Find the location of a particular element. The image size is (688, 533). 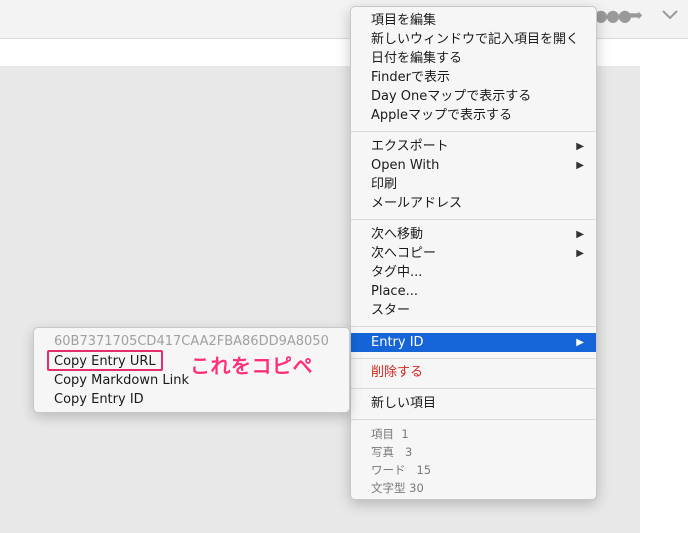

menu-item-copy-to: 次へコピー ▶ is located at coordinates (473, 253).